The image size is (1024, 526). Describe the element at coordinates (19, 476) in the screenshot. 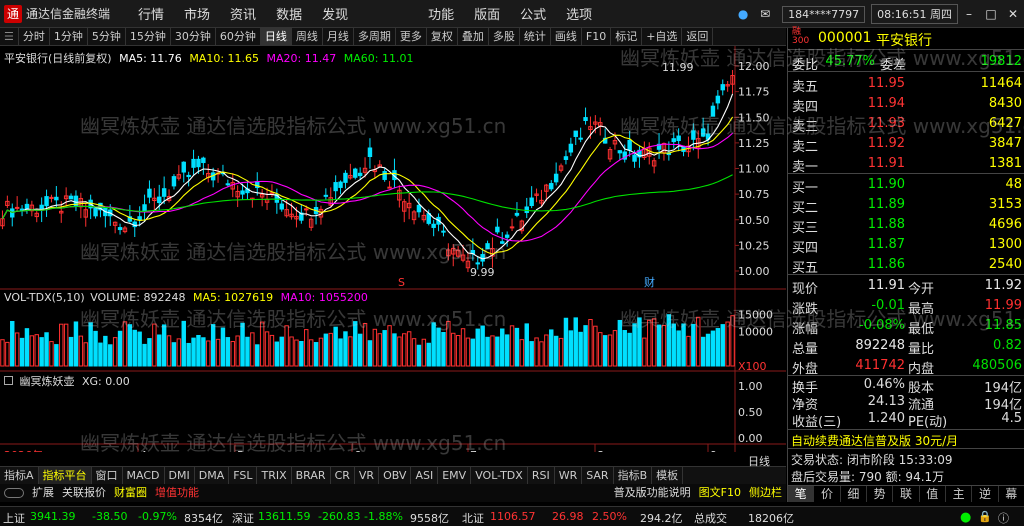

I see `indicator-tab: 指标A` at that location.